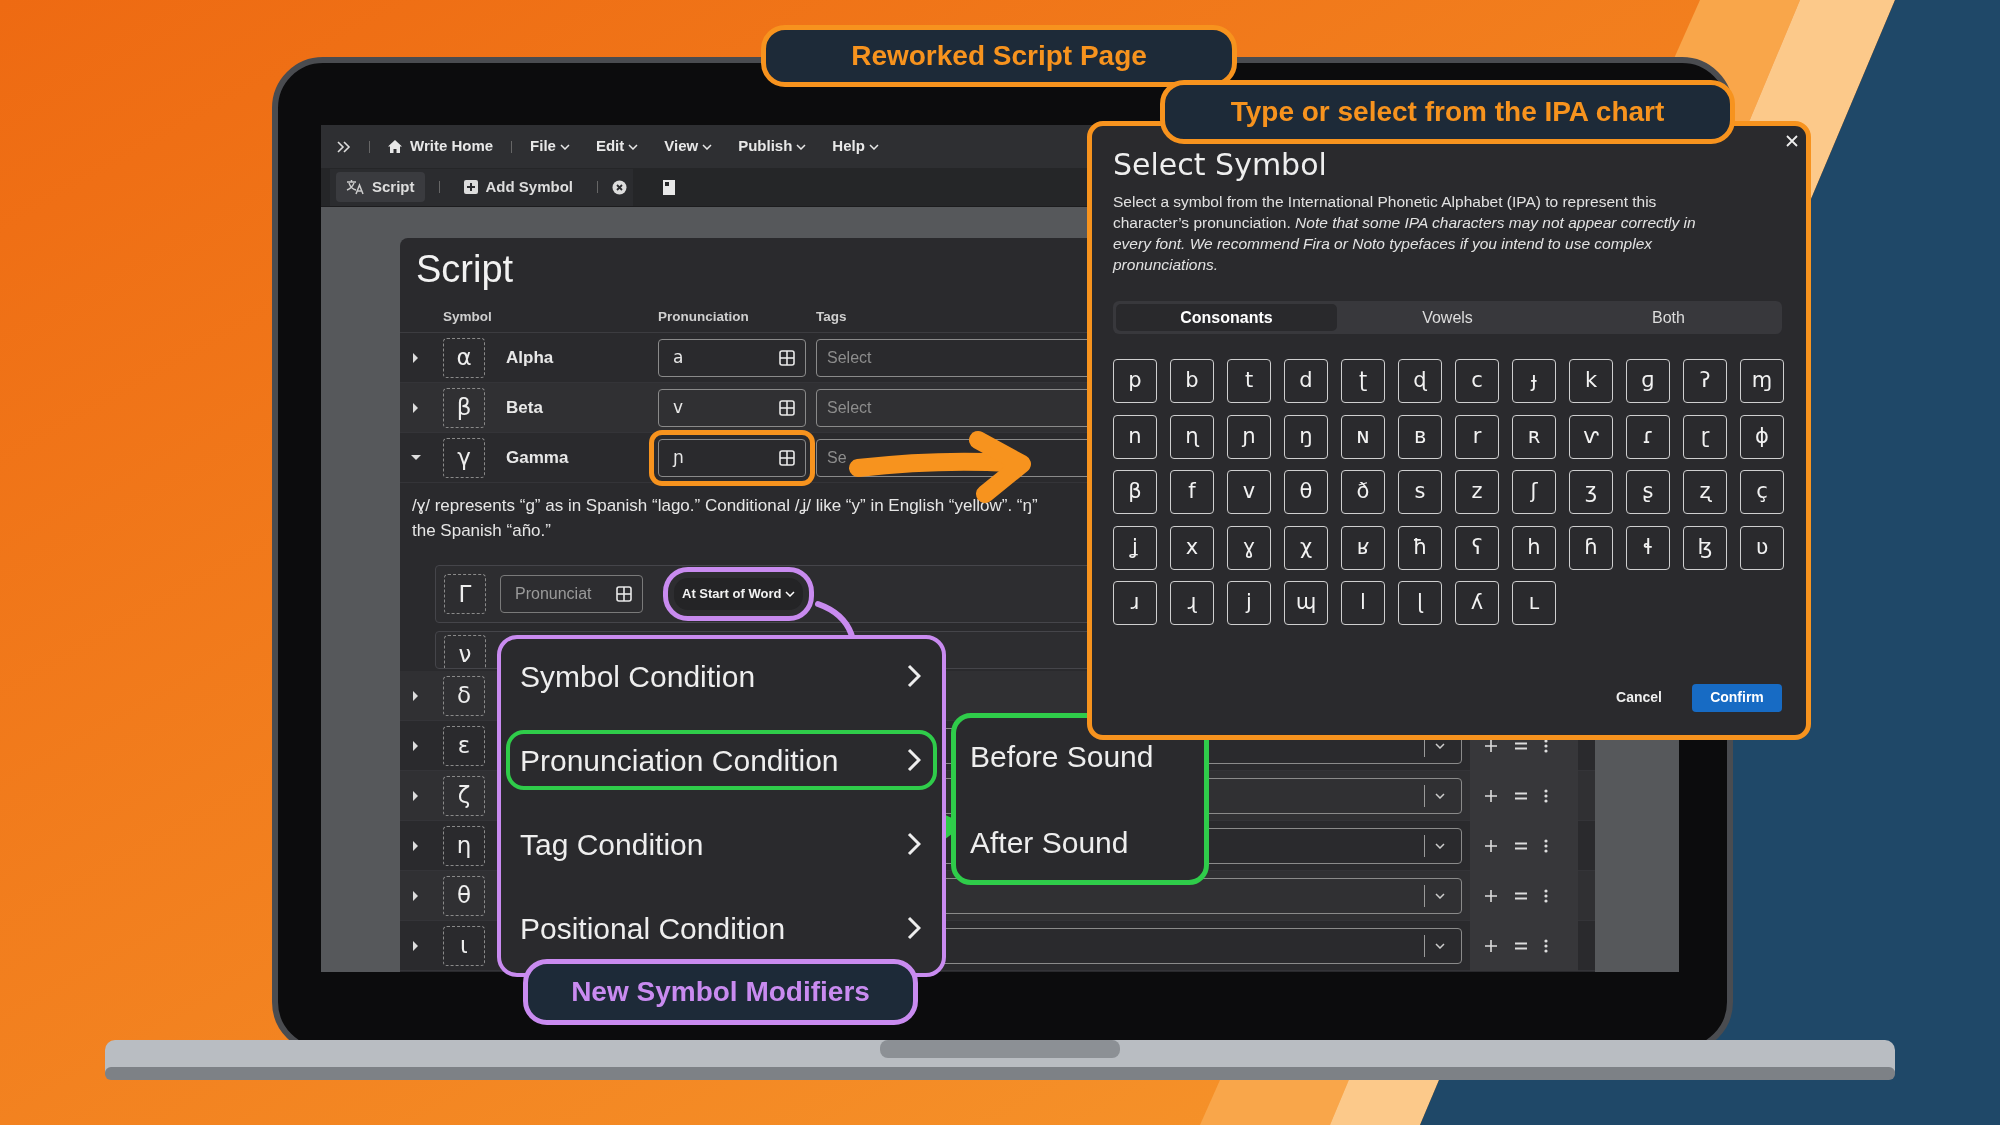  What do you see at coordinates (1762, 436) in the screenshot?
I see `symbol-key: ɸ` at bounding box center [1762, 436].